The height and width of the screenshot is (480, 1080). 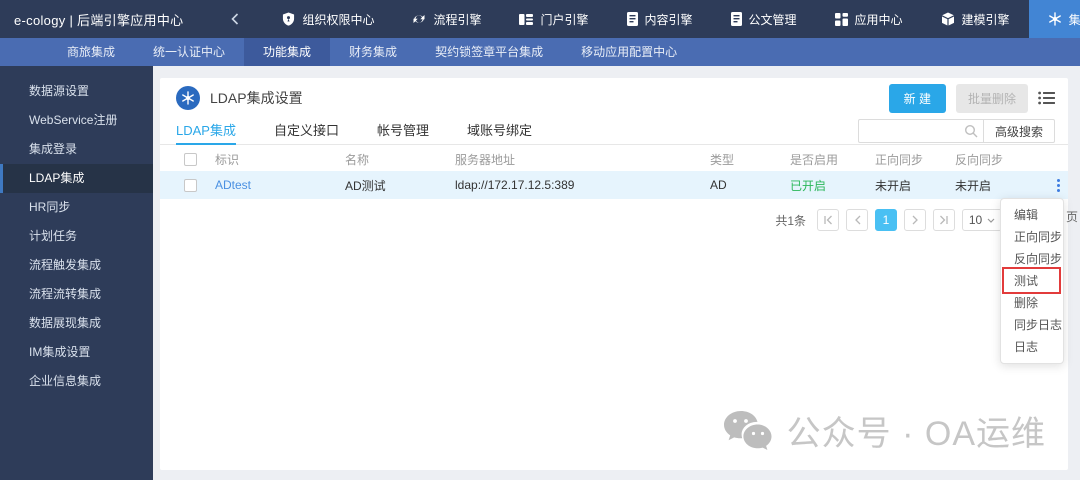 I want to click on topnav-item-official-doc: 公文管理, so click(x=764, y=19).